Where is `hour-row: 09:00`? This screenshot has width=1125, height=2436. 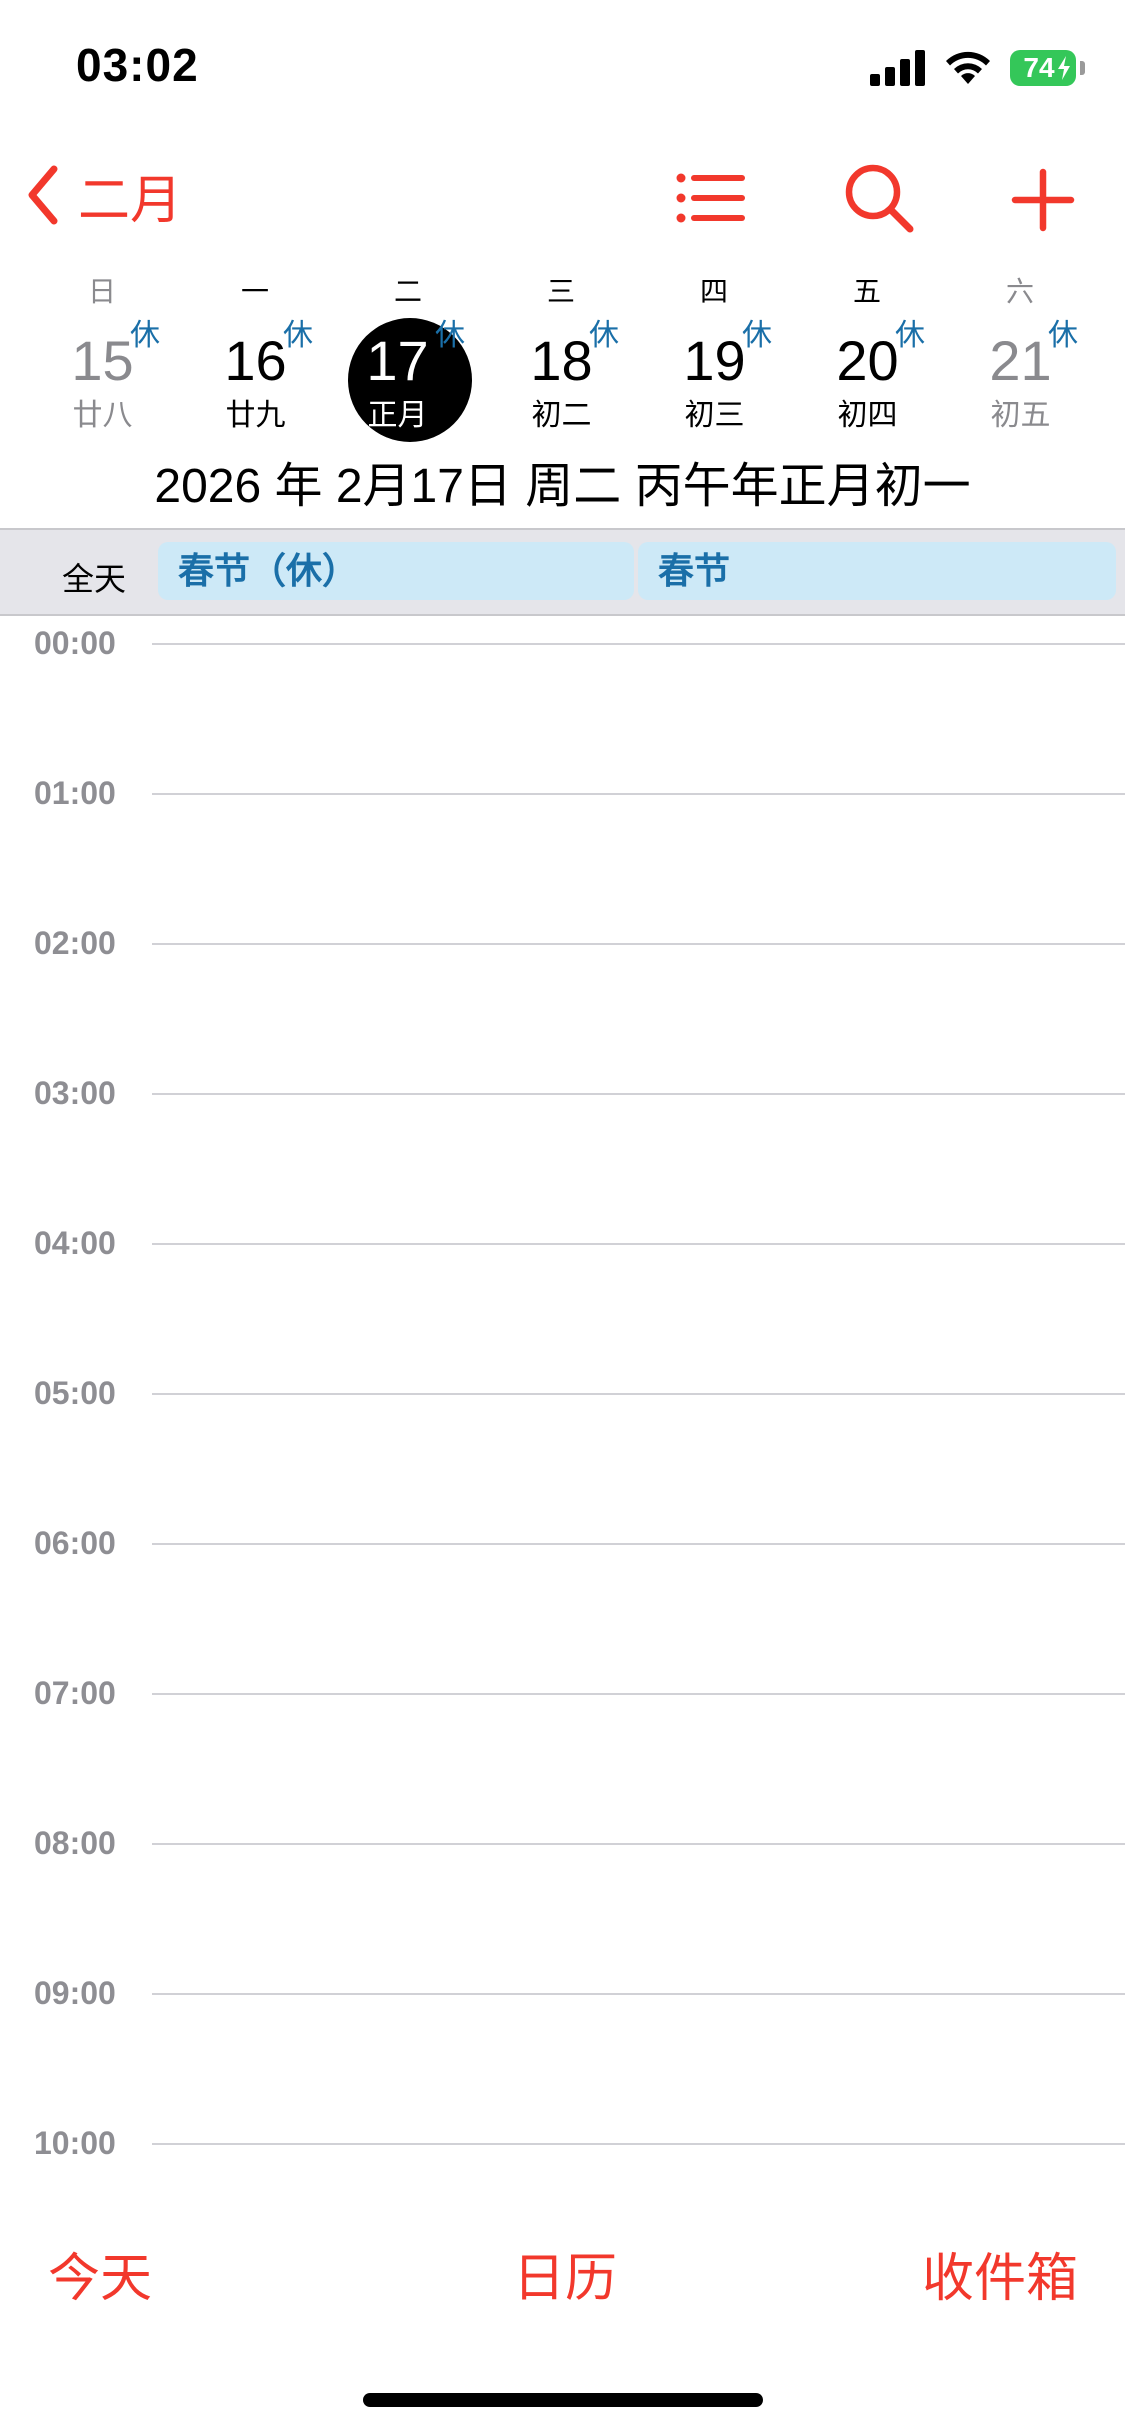
hour-row: 09:00 is located at coordinates (562, 1993).